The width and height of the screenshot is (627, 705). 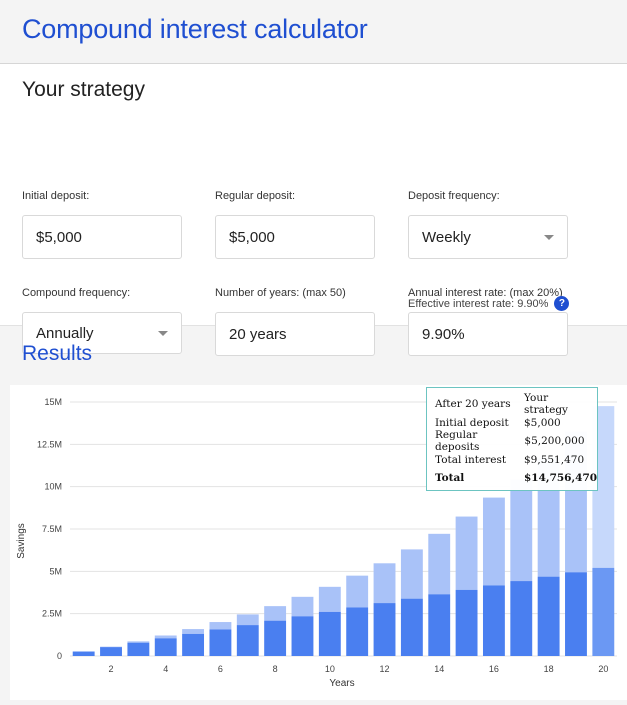 What do you see at coordinates (556, 423) in the screenshot?
I see `tooltip-row-value: $5,000` at bounding box center [556, 423].